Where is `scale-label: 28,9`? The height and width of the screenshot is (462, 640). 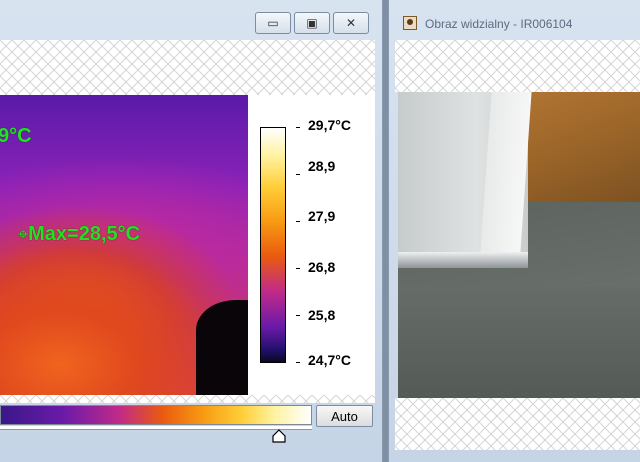 scale-label: 28,9 is located at coordinates (322, 166).